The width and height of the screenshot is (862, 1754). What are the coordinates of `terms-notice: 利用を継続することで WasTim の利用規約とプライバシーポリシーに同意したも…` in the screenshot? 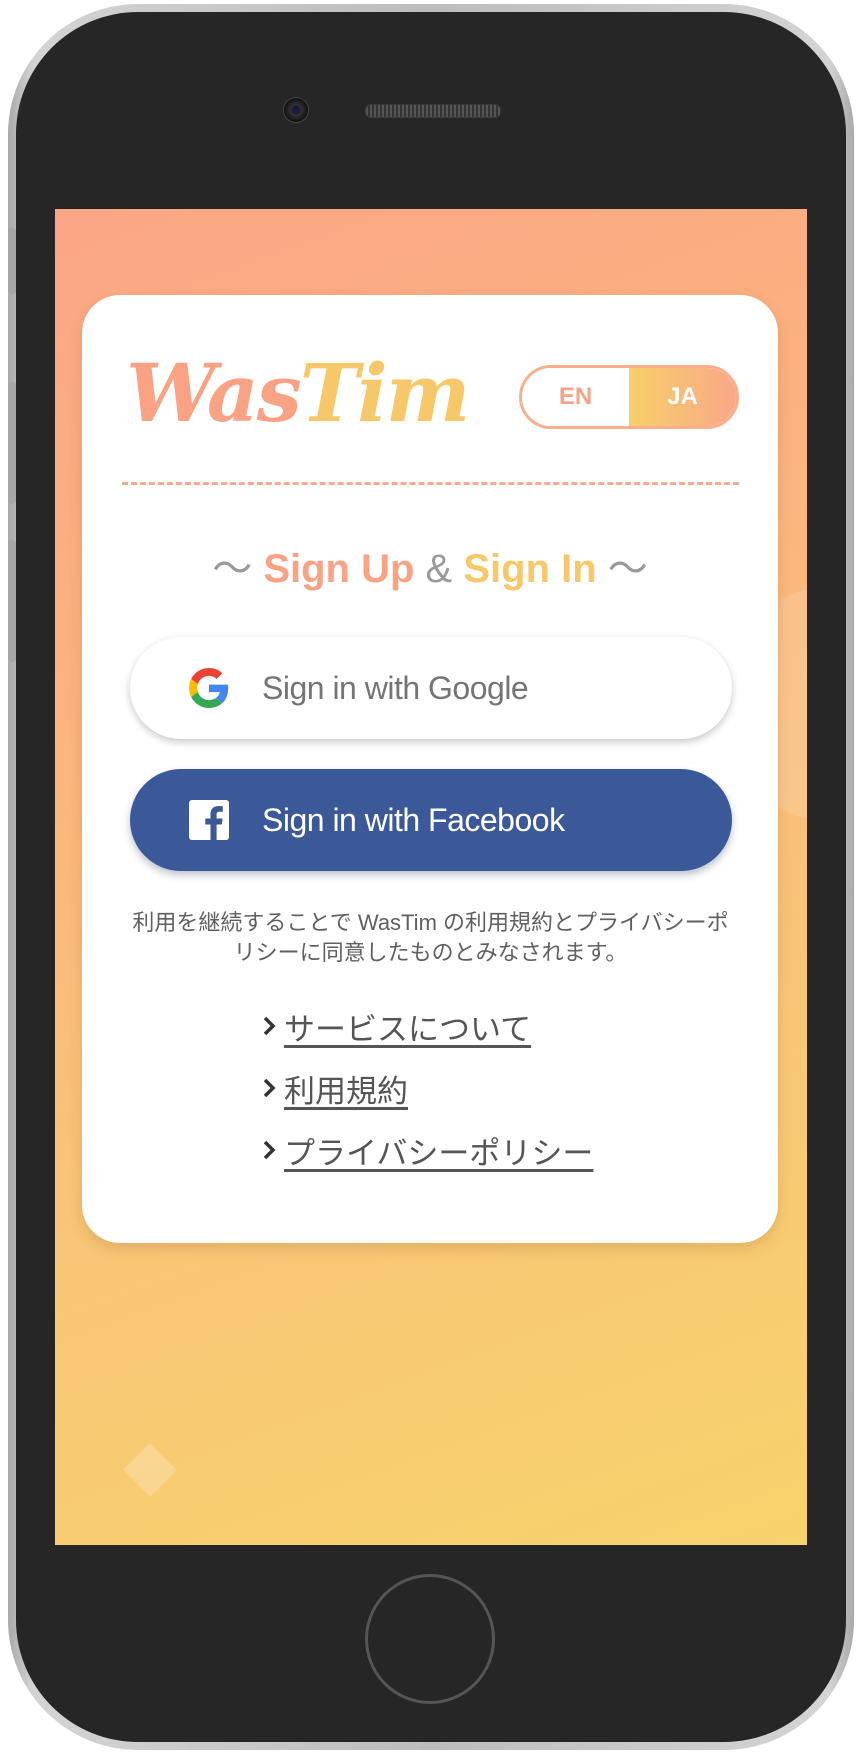 It's located at (430, 937).